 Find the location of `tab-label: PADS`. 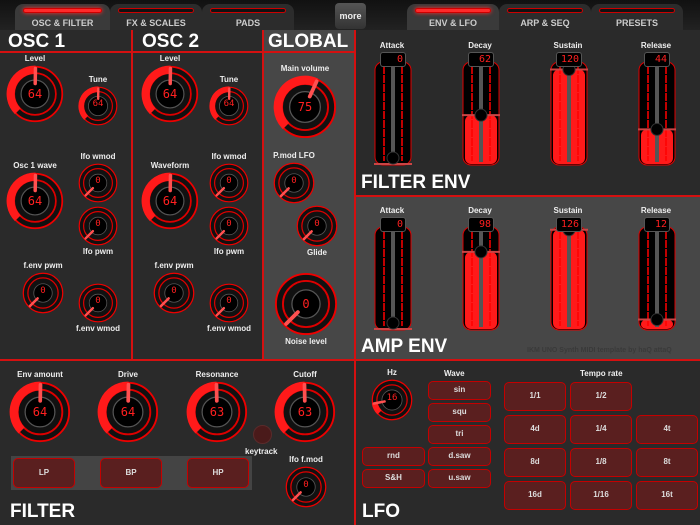

tab-label: PADS is located at coordinates (248, 23).